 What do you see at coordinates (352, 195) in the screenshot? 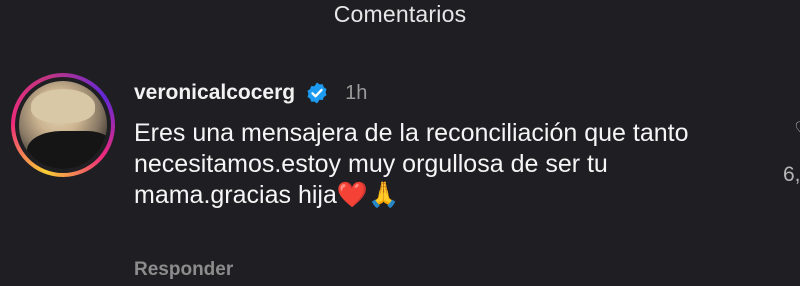
I see `heart-emoji: ❤️` at bounding box center [352, 195].